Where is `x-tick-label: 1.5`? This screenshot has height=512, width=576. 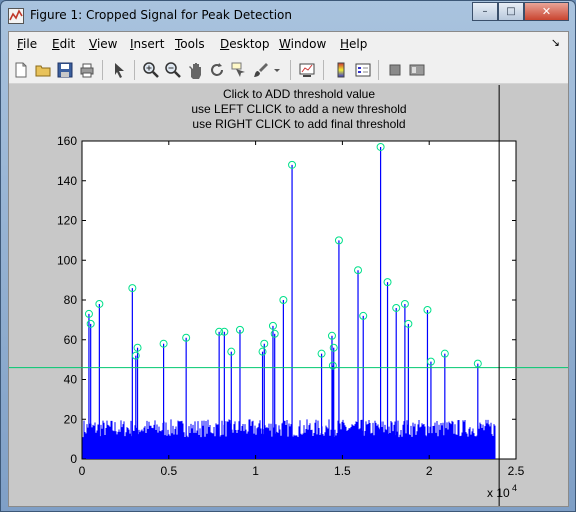
x-tick-label: 1.5 is located at coordinates (342, 471).